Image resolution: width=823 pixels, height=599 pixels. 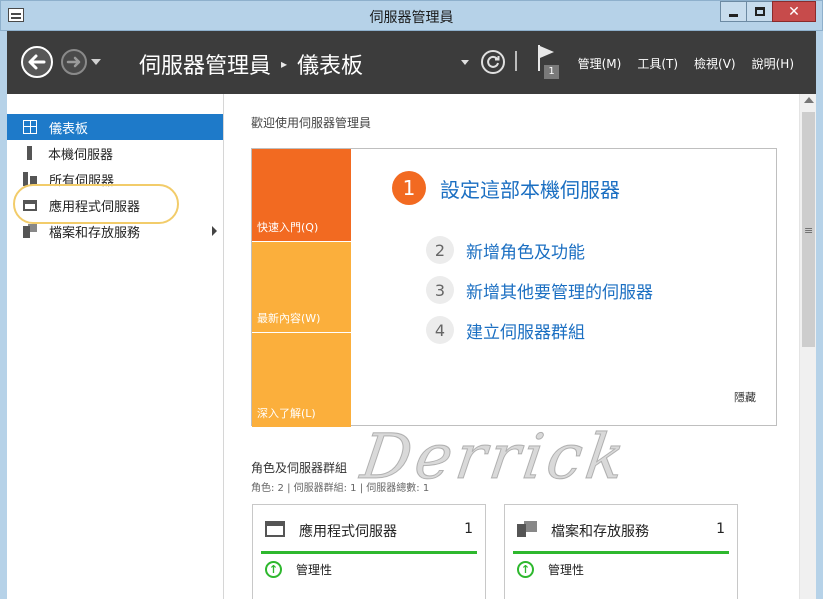 I want to click on close-icon: ✕, so click(x=794, y=11).